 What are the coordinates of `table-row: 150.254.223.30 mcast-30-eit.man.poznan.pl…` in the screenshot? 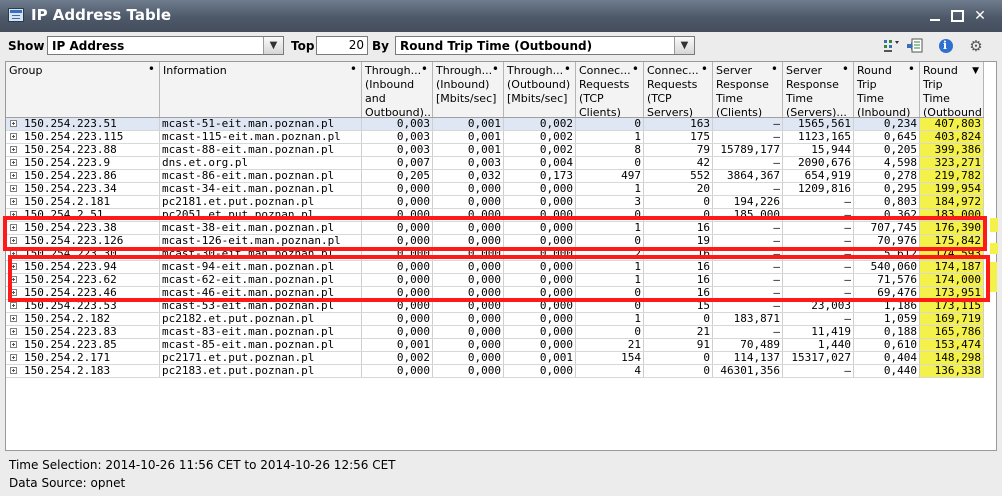 It's located at (495, 254).